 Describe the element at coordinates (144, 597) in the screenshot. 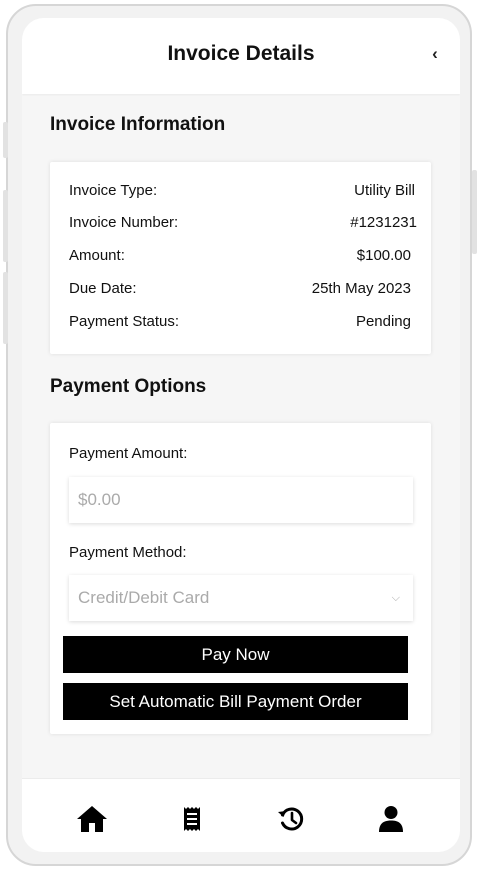

I see `payment-method-value: Credit/Debit Card` at that location.